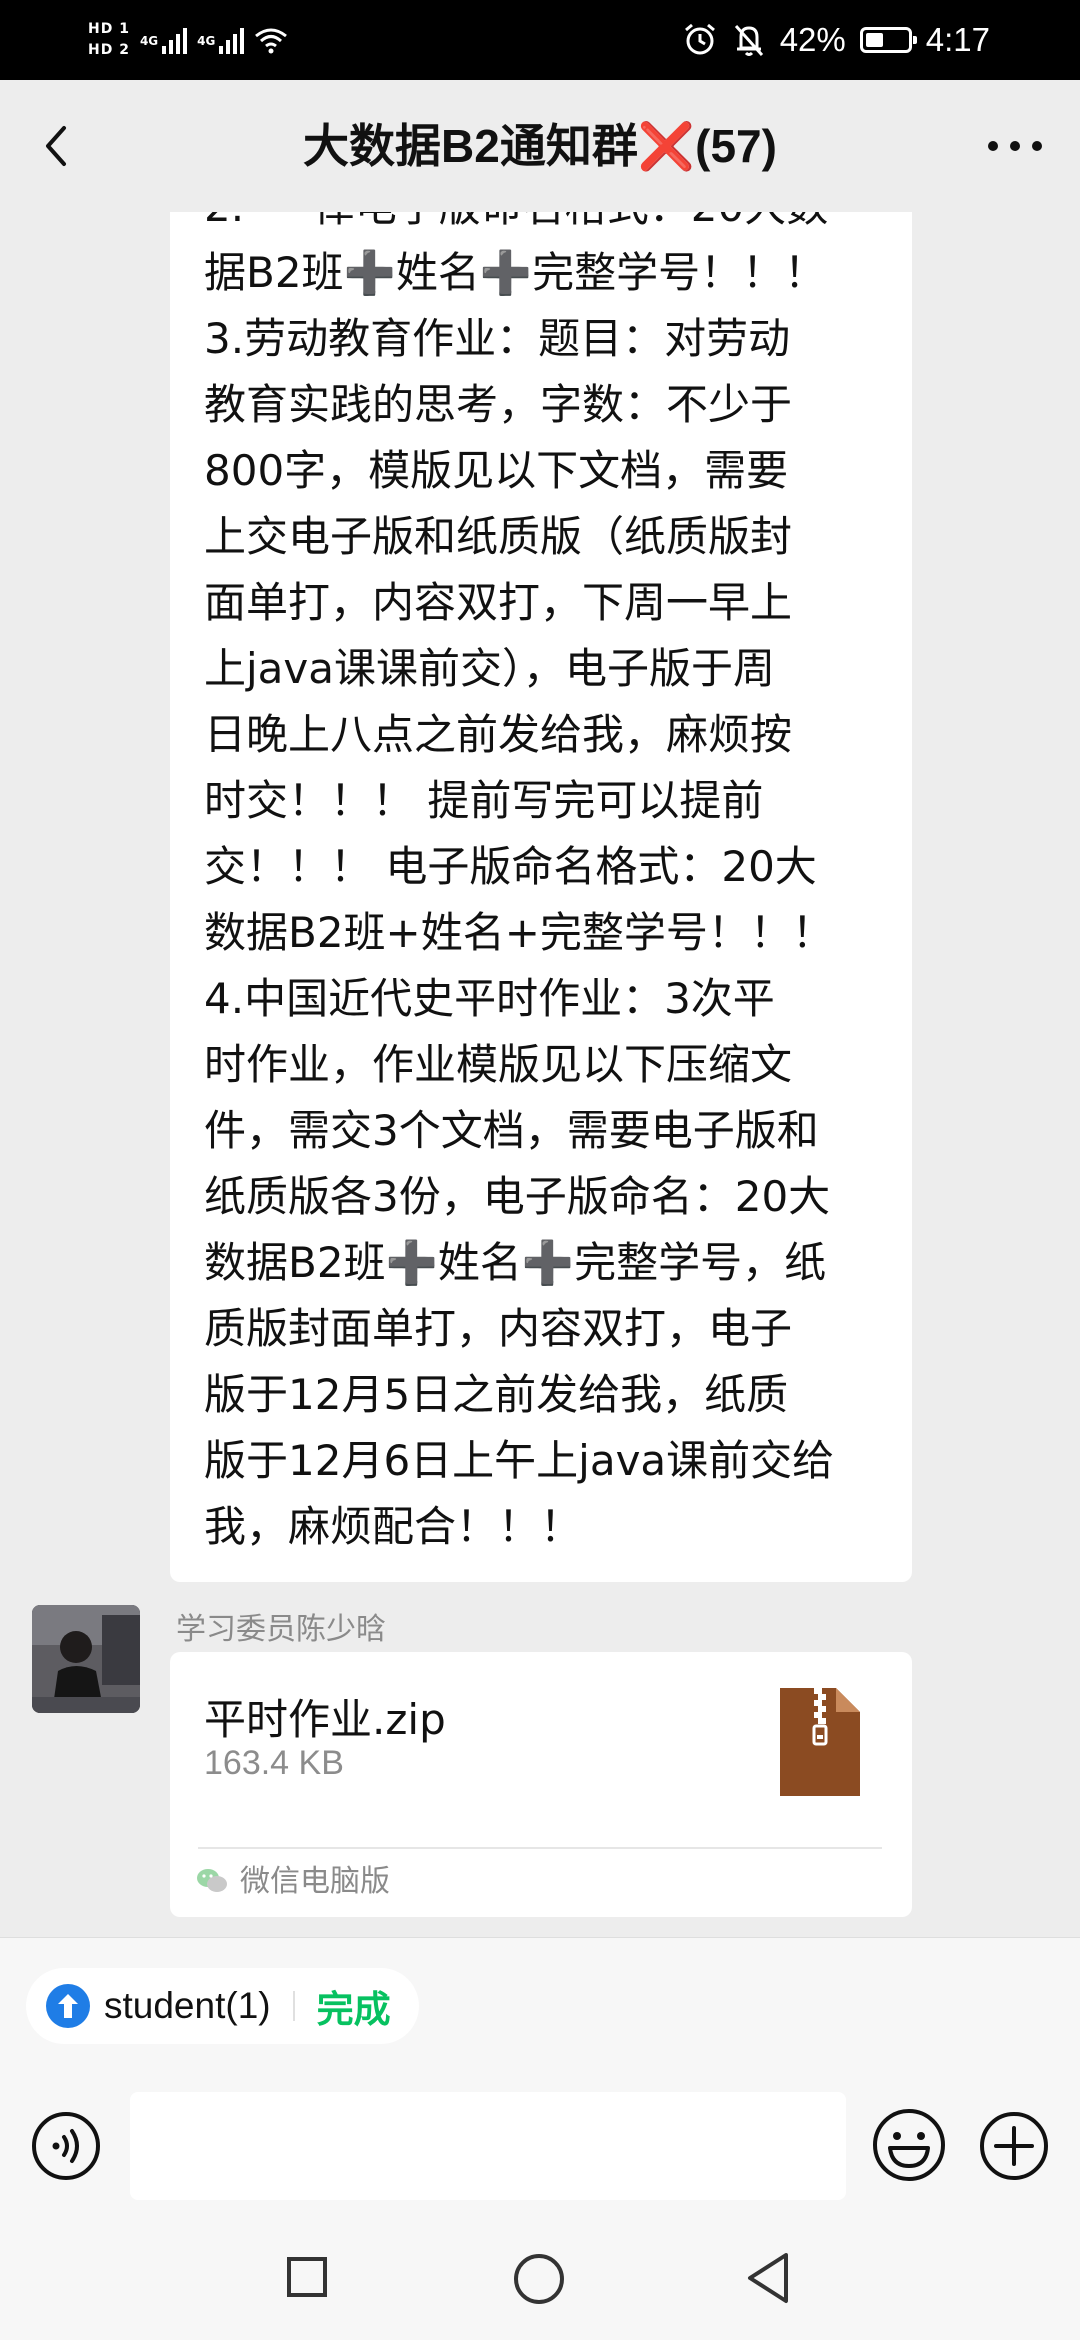 The width and height of the screenshot is (1080, 2340). Describe the element at coordinates (768, 2278) in the screenshot. I see `triangle-back-icon` at that location.